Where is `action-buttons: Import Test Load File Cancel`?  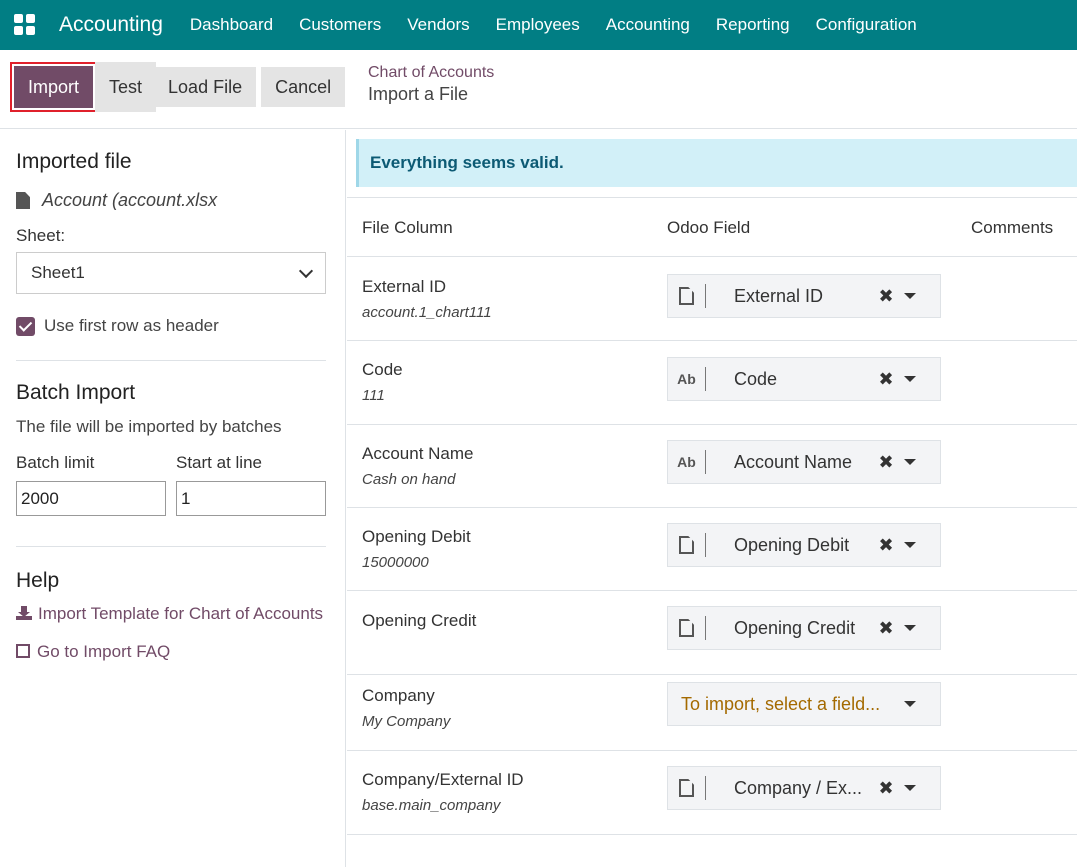 action-buttons: Import Test Load File Cancel is located at coordinates (178, 87).